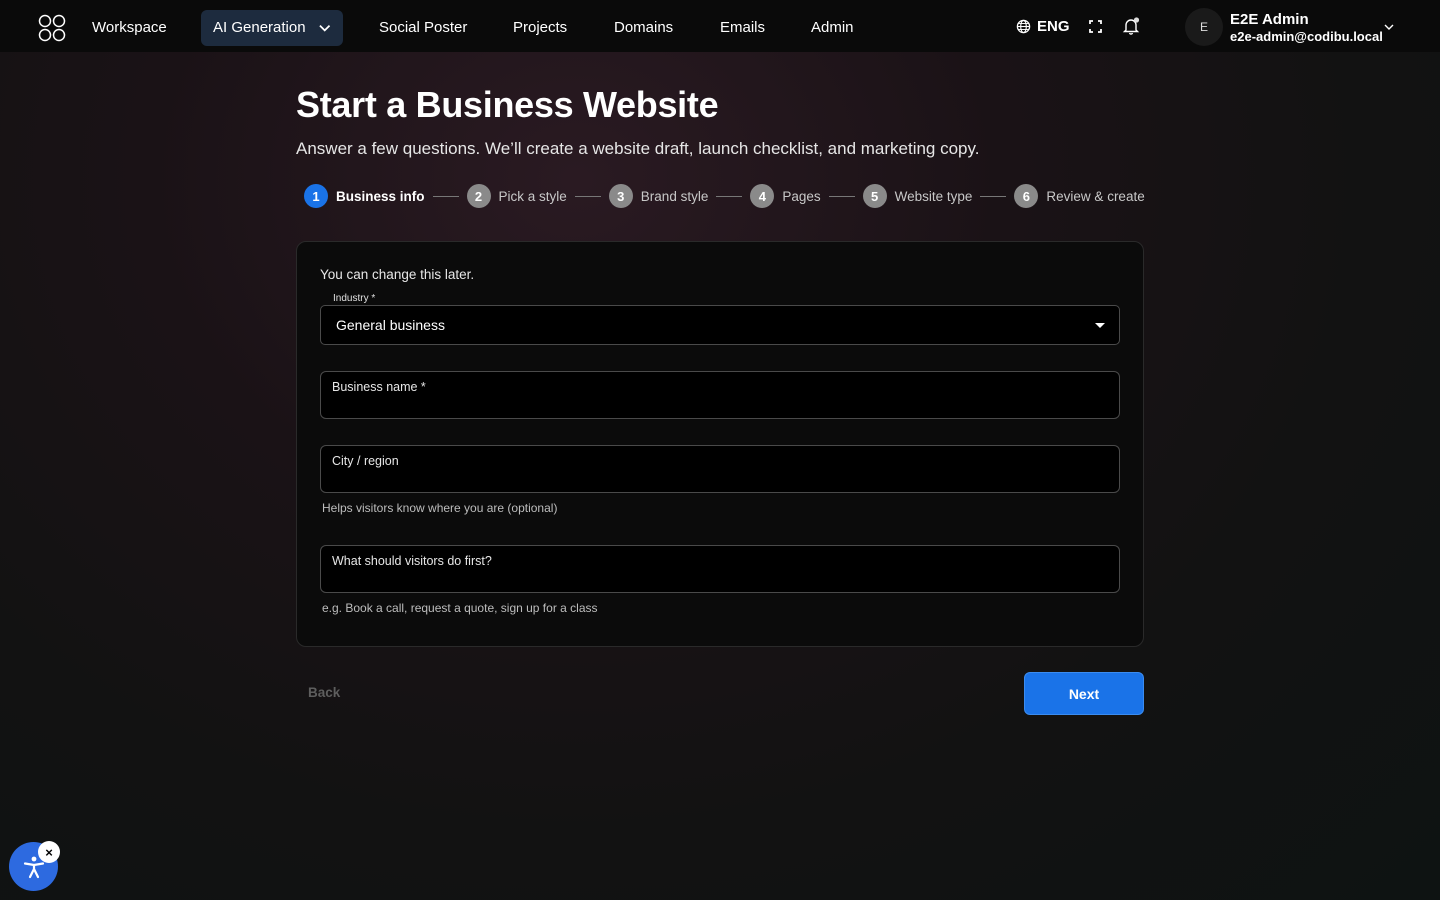  What do you see at coordinates (1306, 36) in the screenshot?
I see `user-email: e2e-admin@codibu.local` at bounding box center [1306, 36].